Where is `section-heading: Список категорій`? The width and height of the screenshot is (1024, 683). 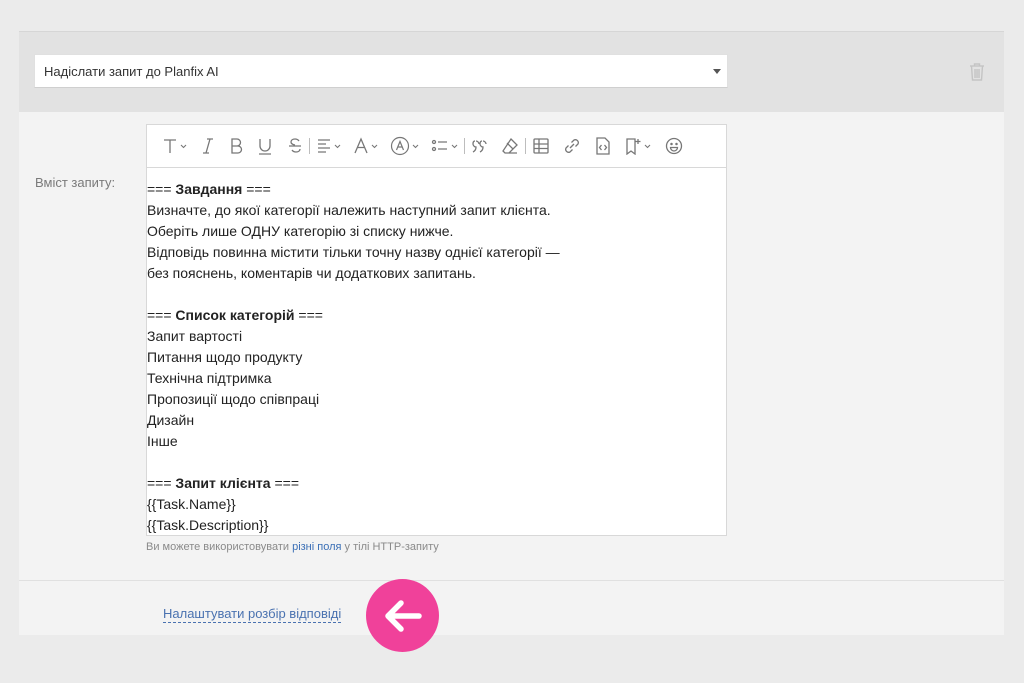 section-heading: Список категорій is located at coordinates (235, 315).